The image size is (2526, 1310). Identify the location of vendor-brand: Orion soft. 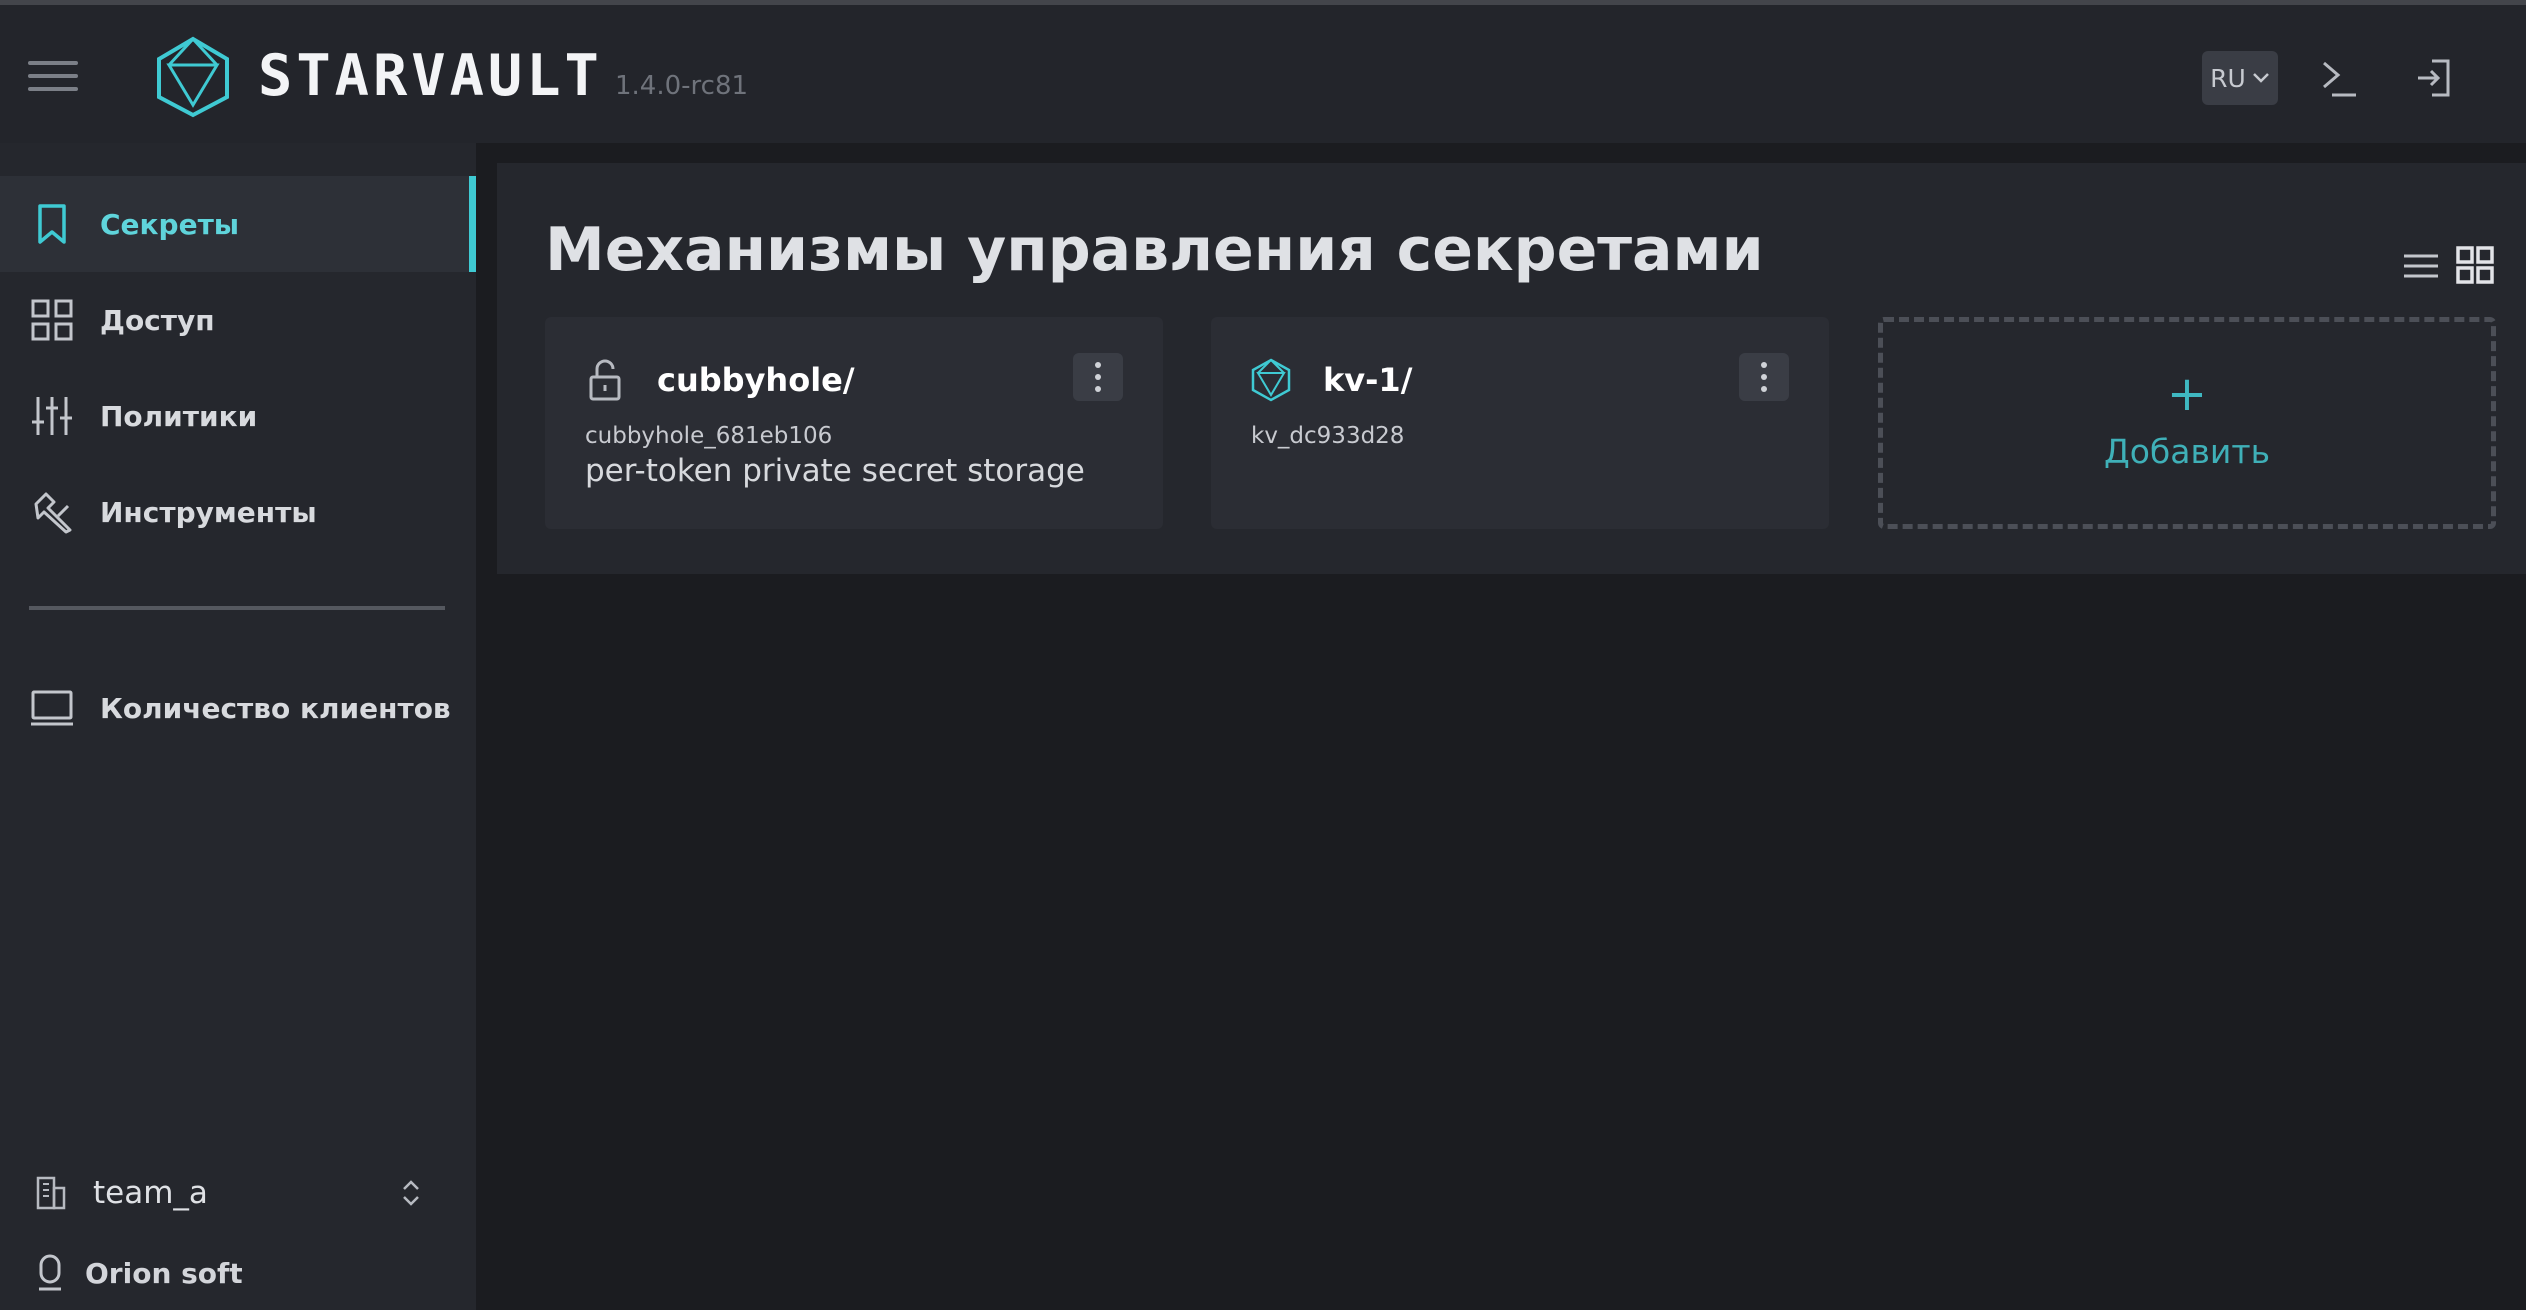
(180, 1273).